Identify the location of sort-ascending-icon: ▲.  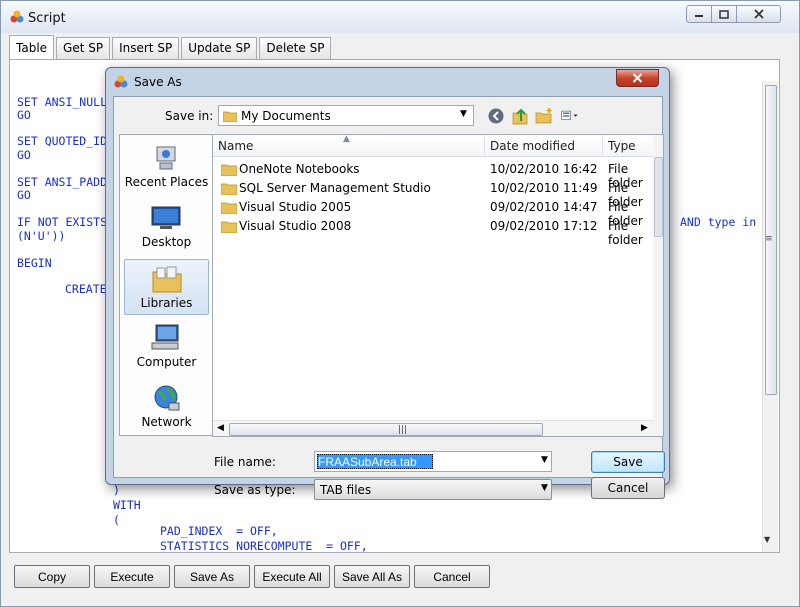
(346, 139).